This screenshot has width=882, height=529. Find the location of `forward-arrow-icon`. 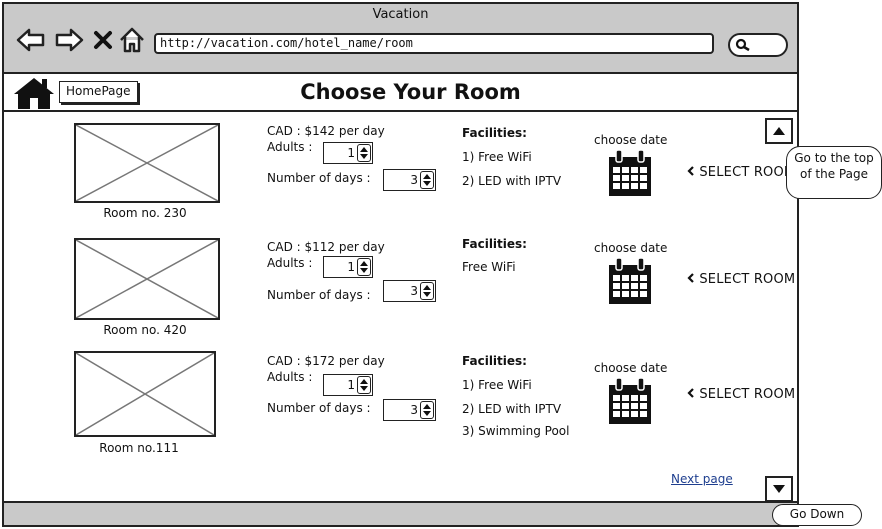

forward-arrow-icon is located at coordinates (69, 40).